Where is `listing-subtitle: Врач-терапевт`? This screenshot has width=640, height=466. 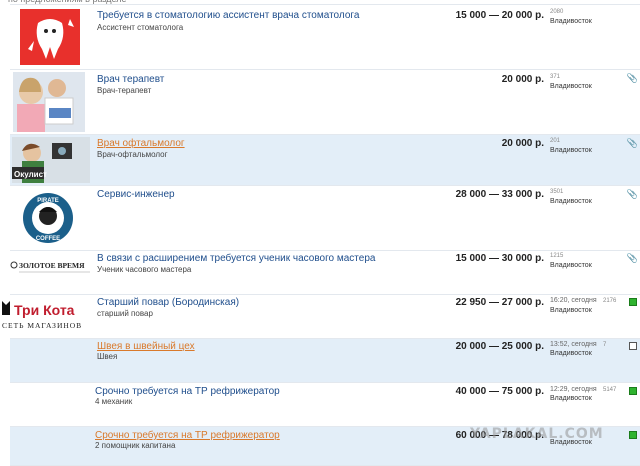
listing-subtitle: Врач-терапевт is located at coordinates (124, 90).